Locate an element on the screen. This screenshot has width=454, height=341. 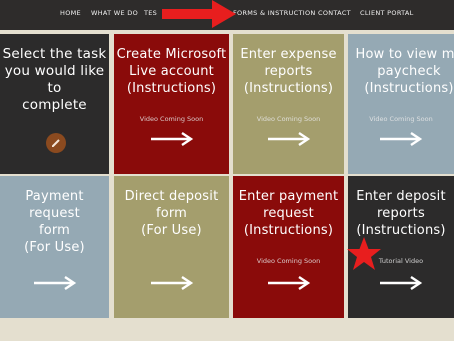
tile-title: Payment request form (For Use) is located at coordinates (54, 222).